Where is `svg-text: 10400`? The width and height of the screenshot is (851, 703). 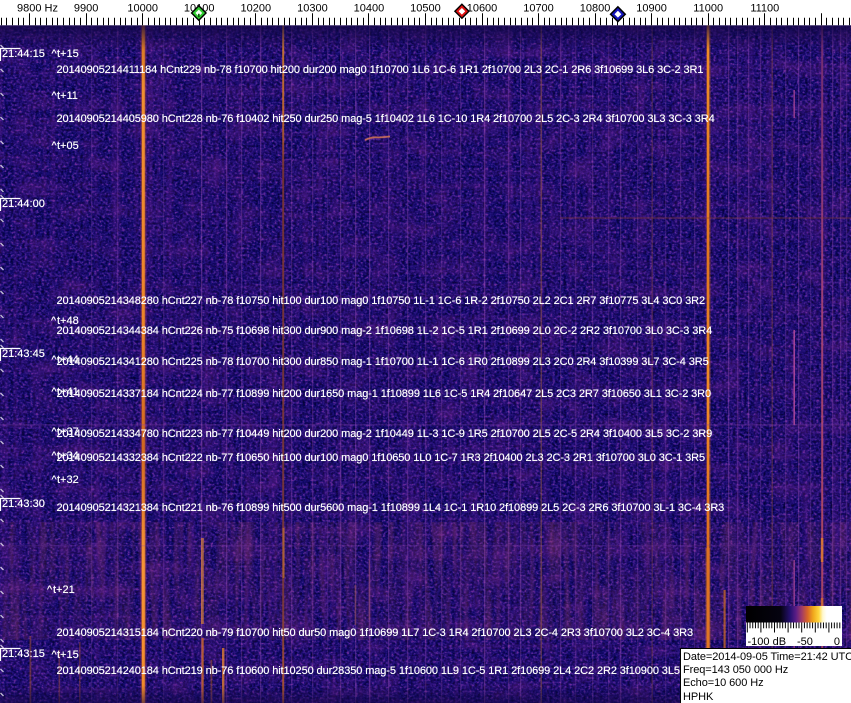 svg-text: 10400 is located at coordinates (369, 9).